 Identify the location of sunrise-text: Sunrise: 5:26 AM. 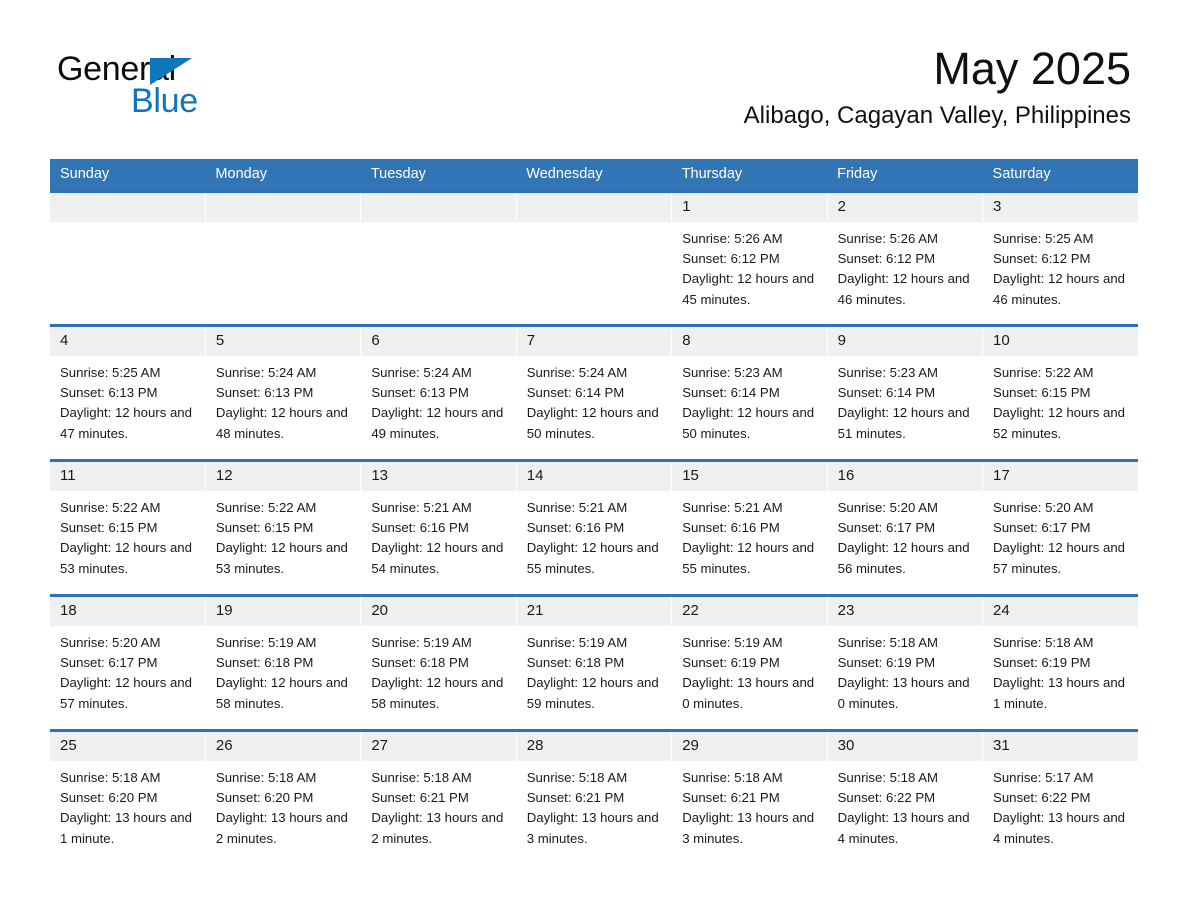
(888, 238).